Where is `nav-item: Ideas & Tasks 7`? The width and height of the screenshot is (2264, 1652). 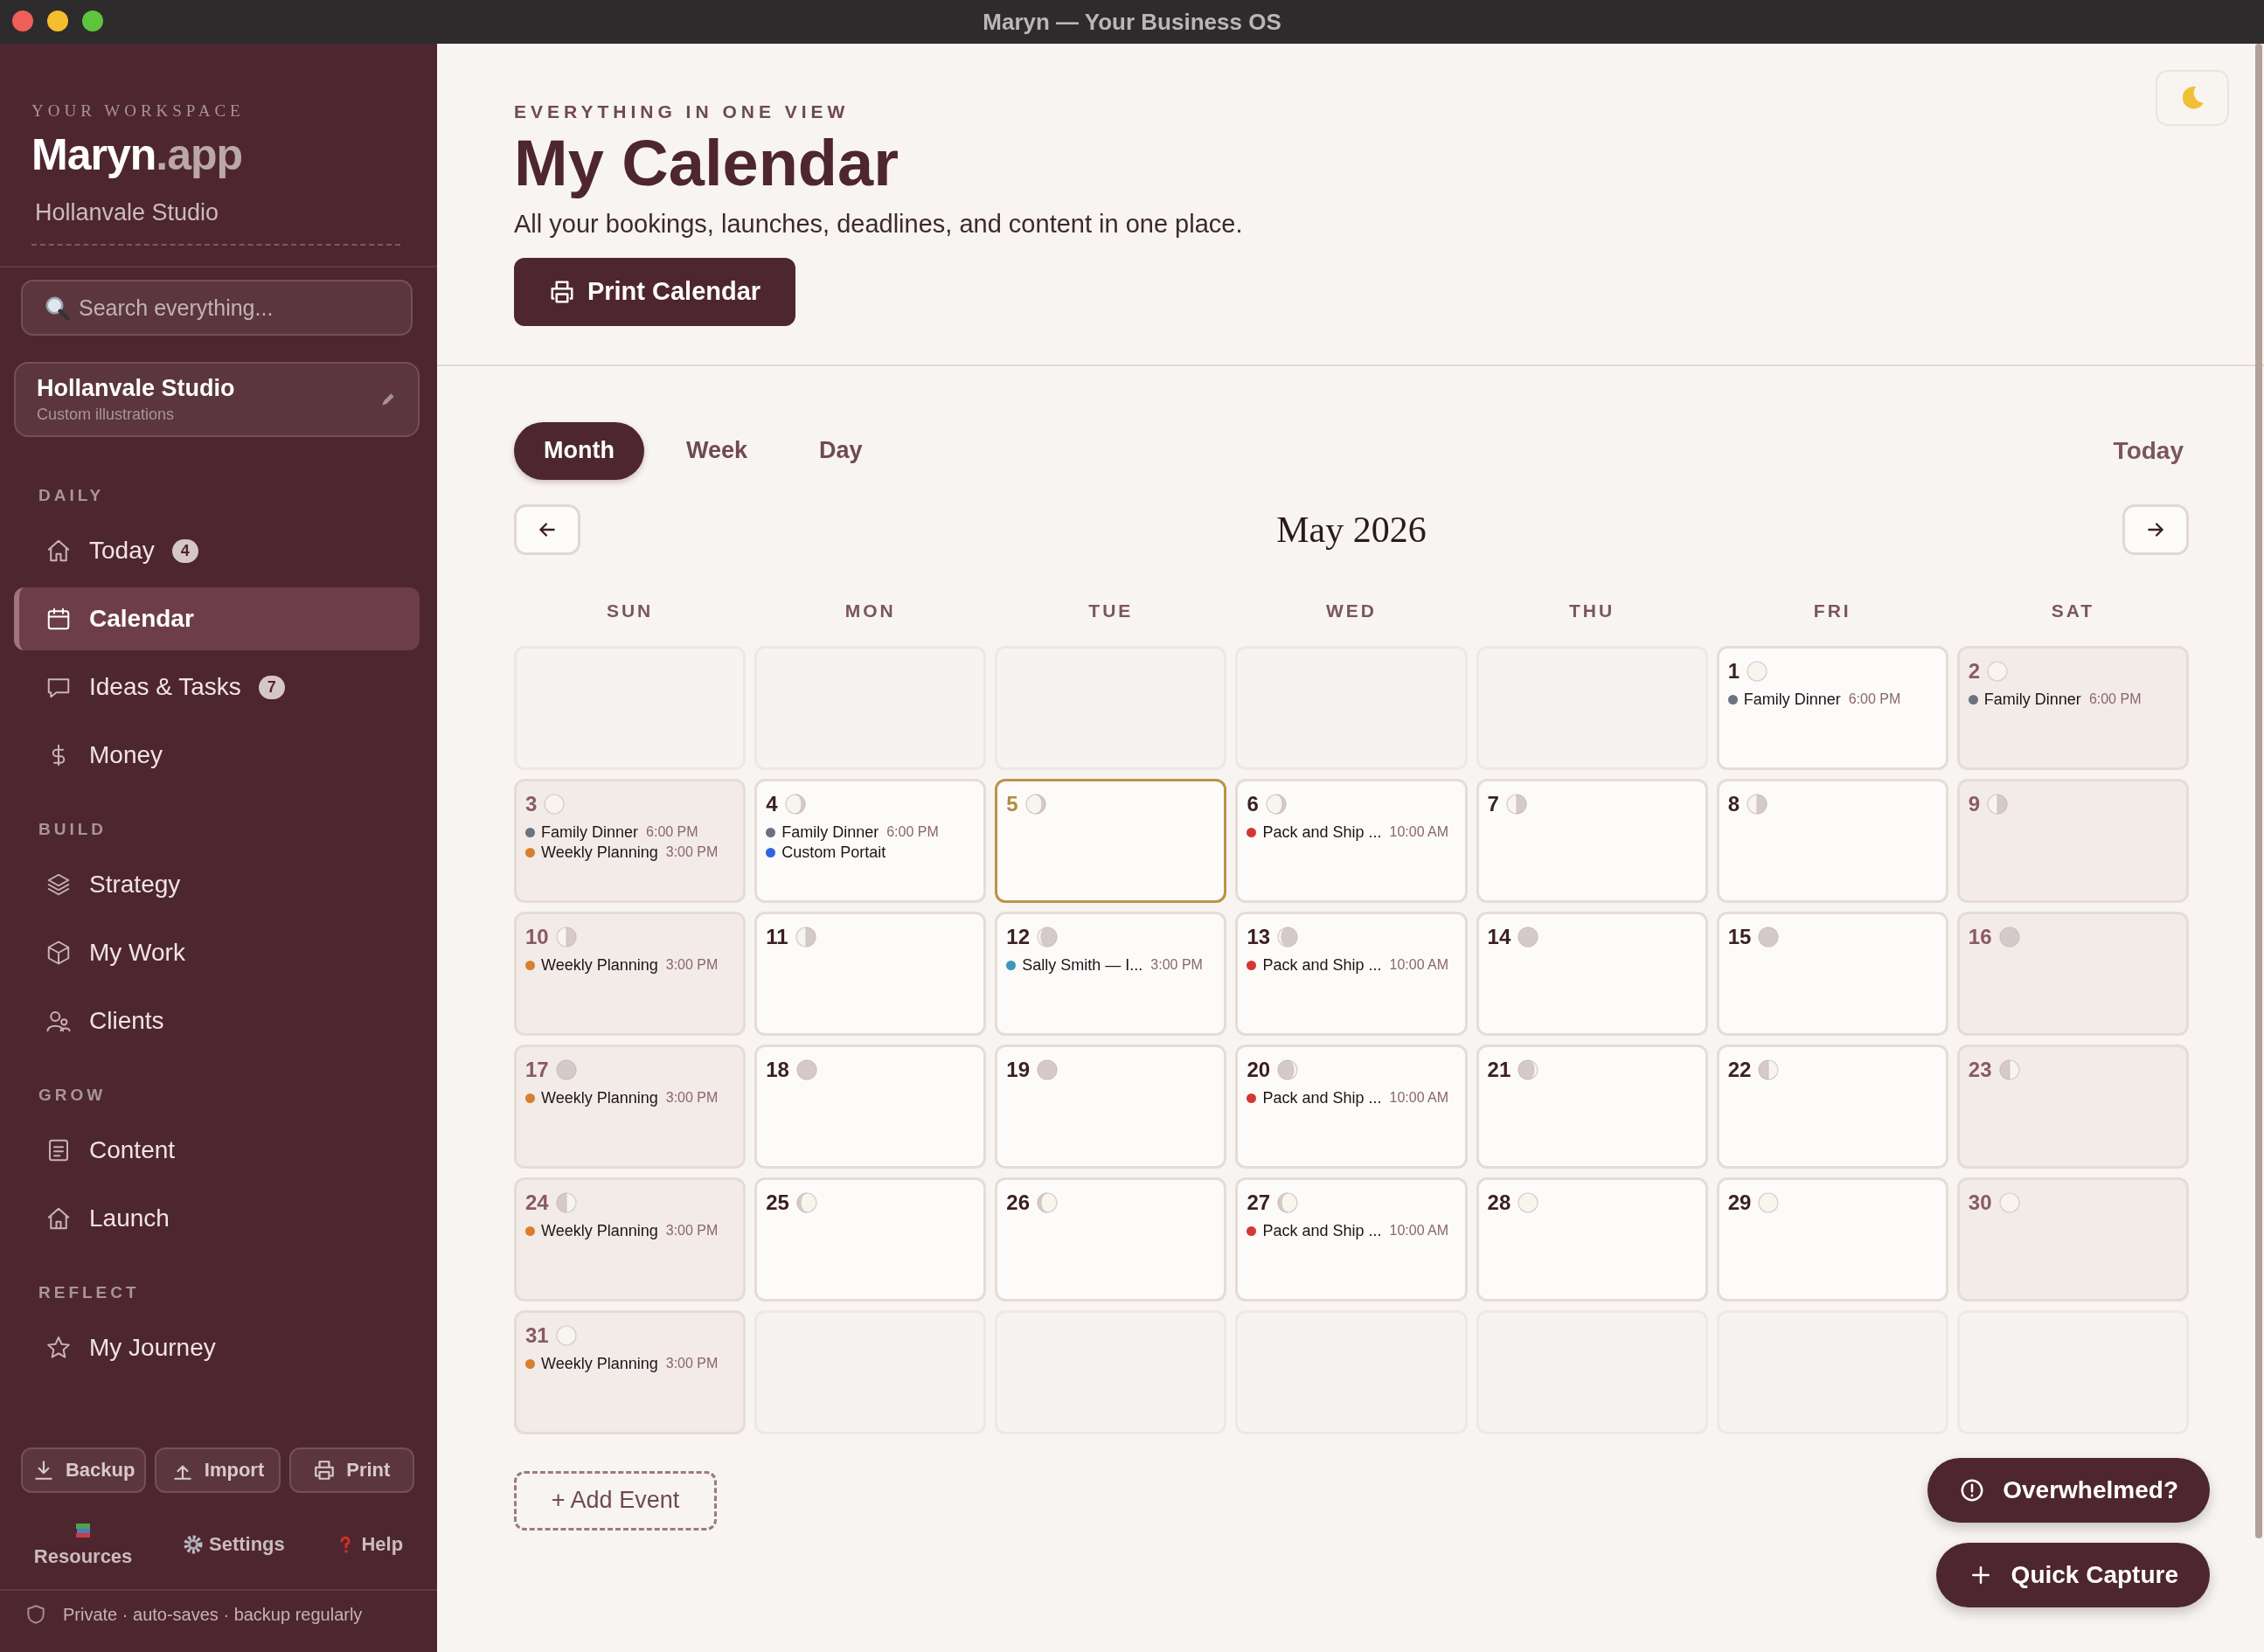 nav-item: Ideas & Tasks 7 is located at coordinates (217, 687).